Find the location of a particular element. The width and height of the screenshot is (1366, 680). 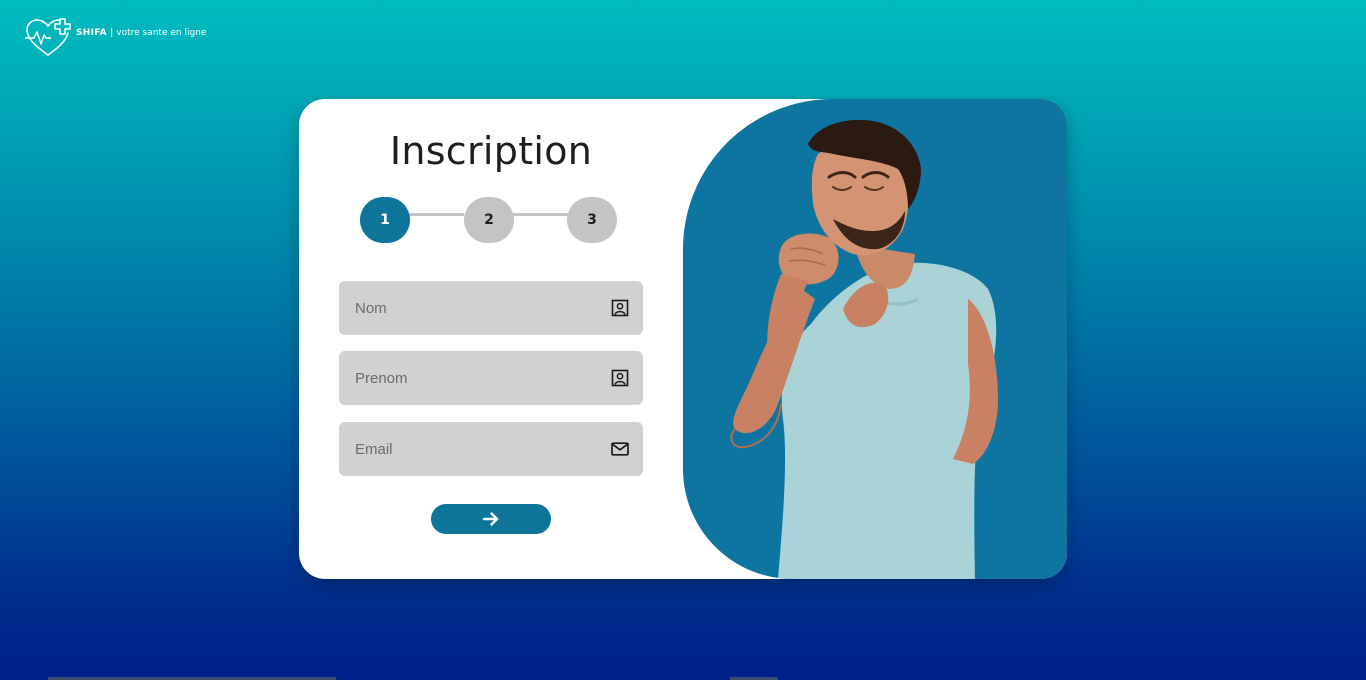

arrow-right-icon is located at coordinates (490, 519).